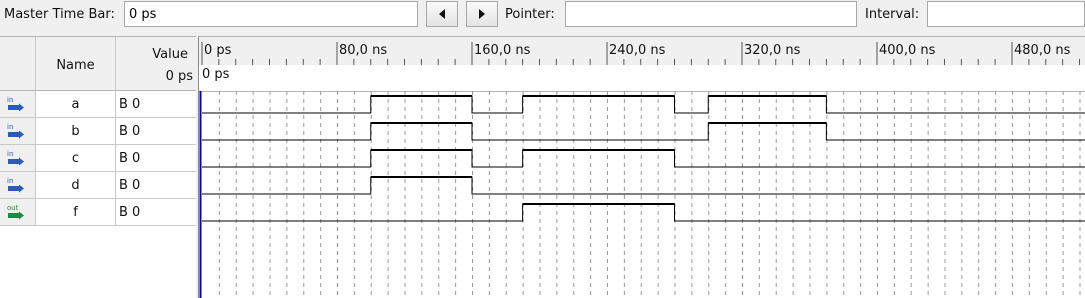 The image size is (1085, 298). I want to click on previous-transition-button, so click(442, 14).